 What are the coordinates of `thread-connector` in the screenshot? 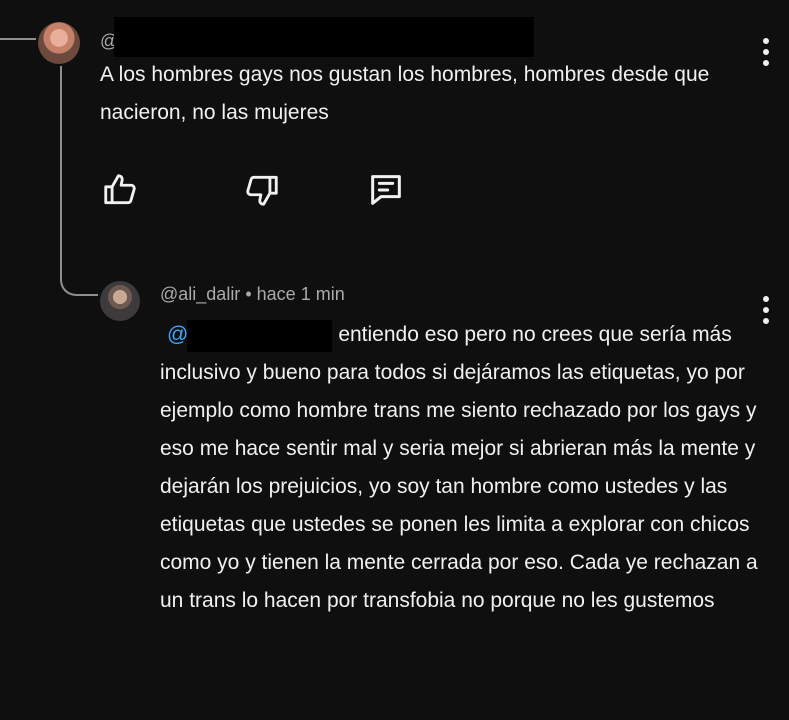 It's located at (79, 181).